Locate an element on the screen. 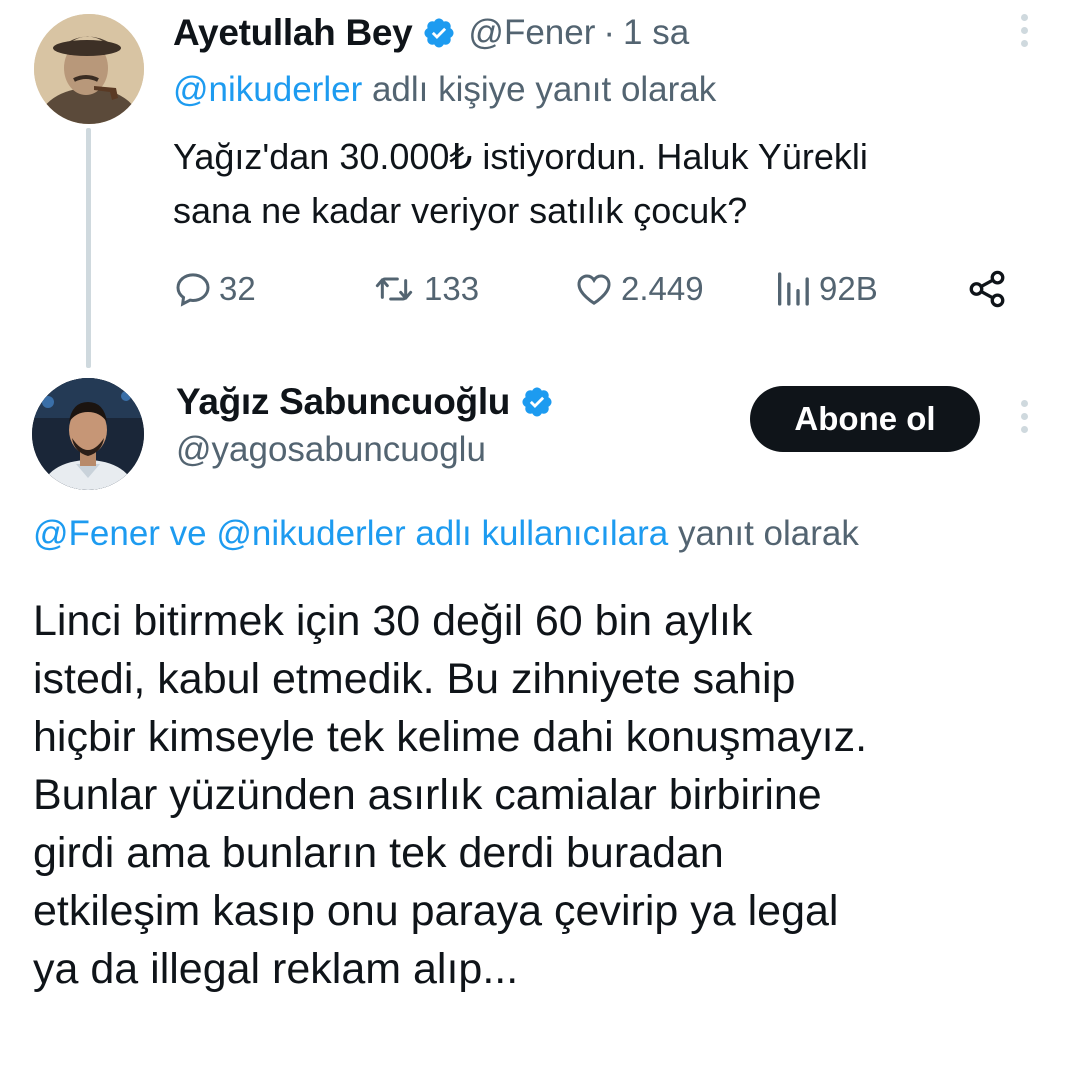 The image size is (1080, 1082). follow-button: Abone ol is located at coordinates (865, 419).